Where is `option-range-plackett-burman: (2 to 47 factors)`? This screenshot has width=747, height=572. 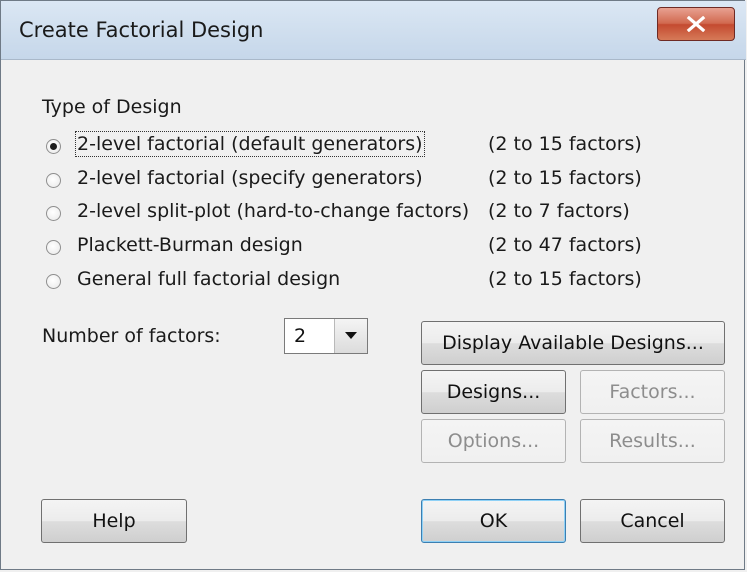 option-range-plackett-burman: (2 to 47 factors) is located at coordinates (565, 245).